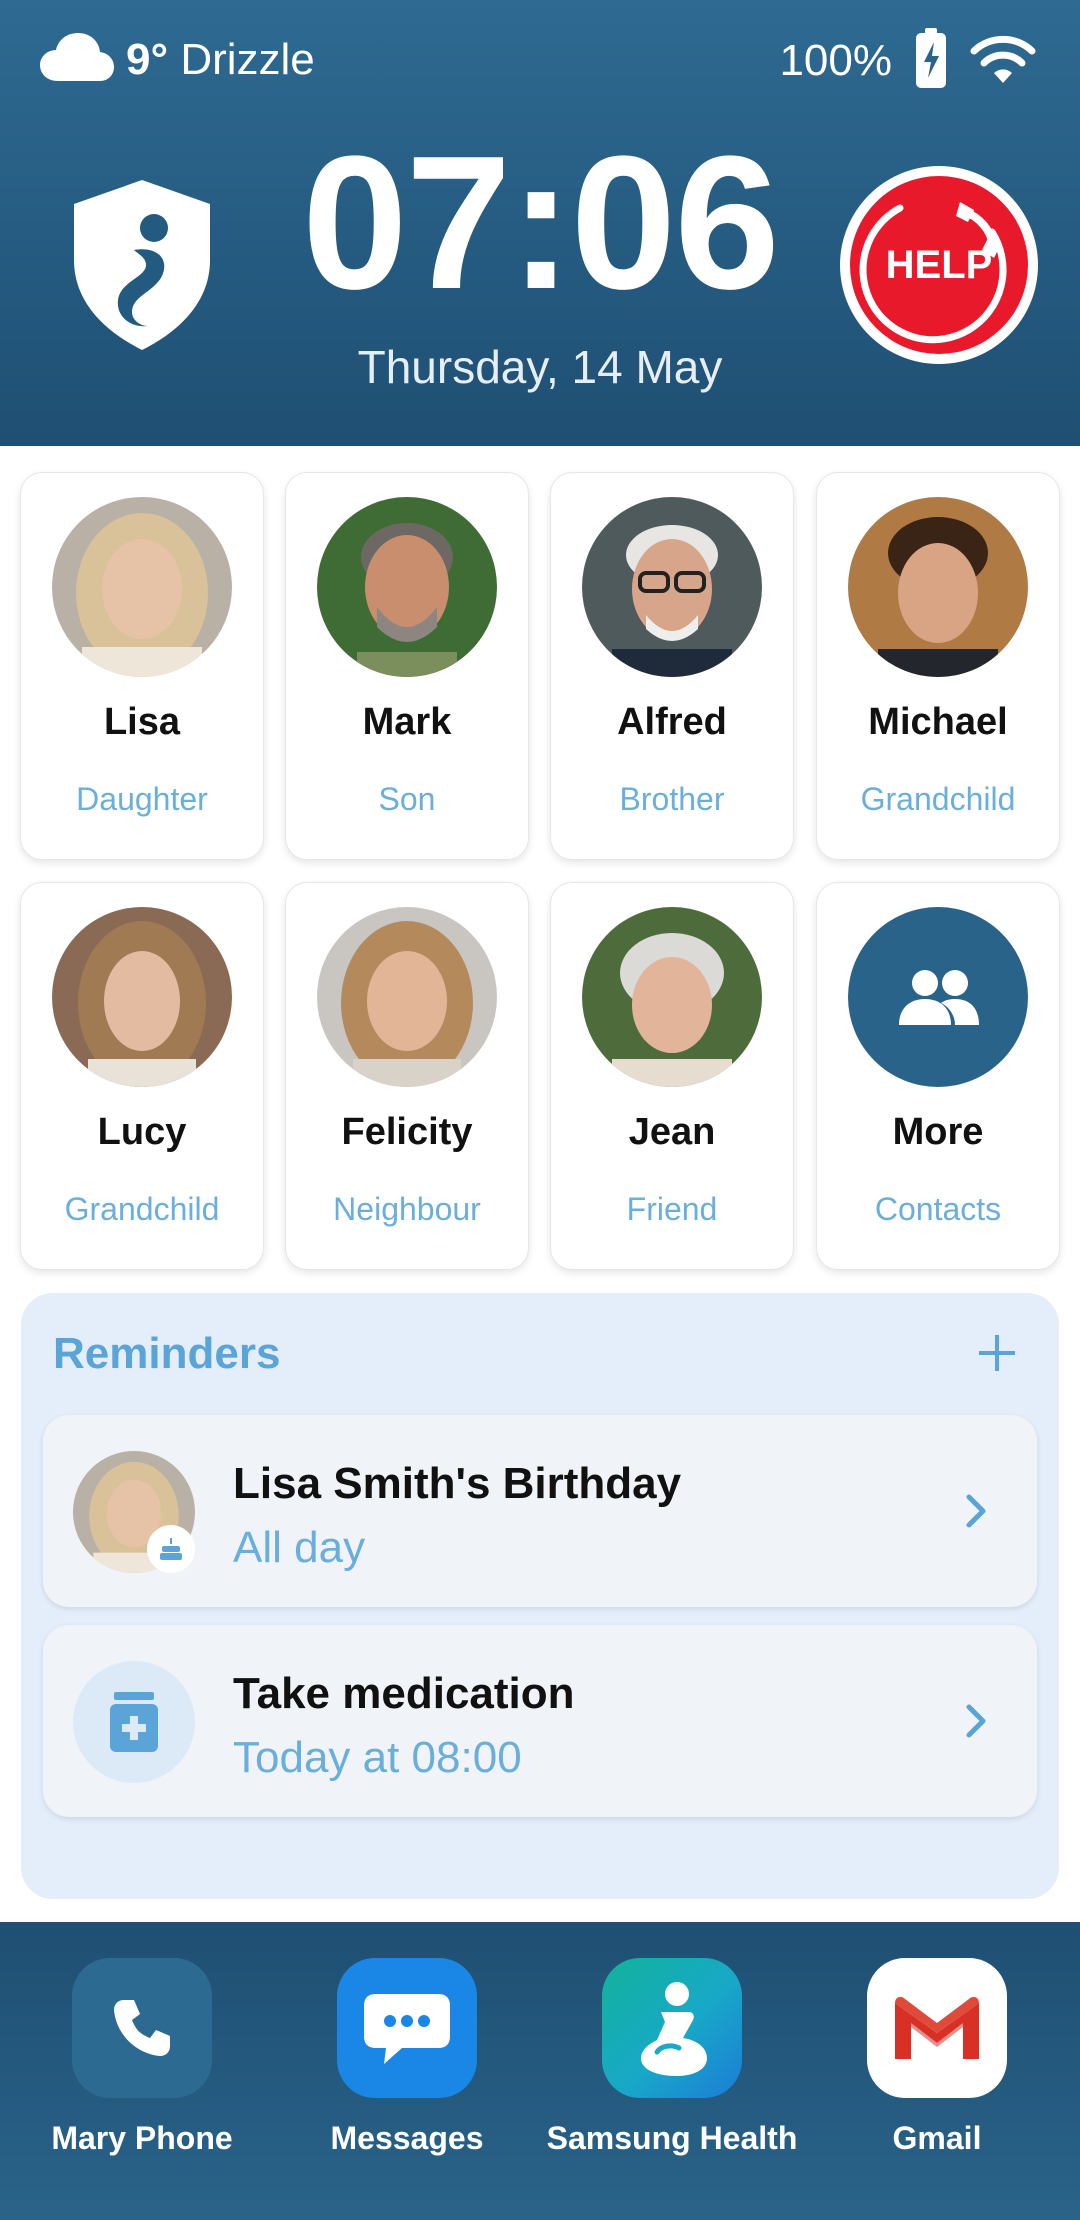  I want to click on contact-card-more: More Contacts, so click(938, 1076).